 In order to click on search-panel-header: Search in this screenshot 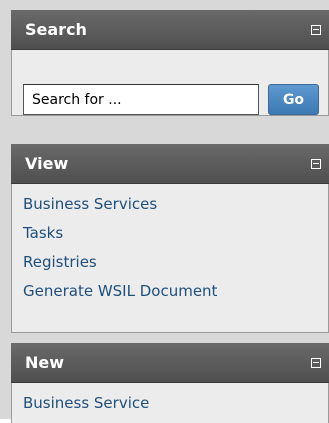, I will do `click(170, 30)`.